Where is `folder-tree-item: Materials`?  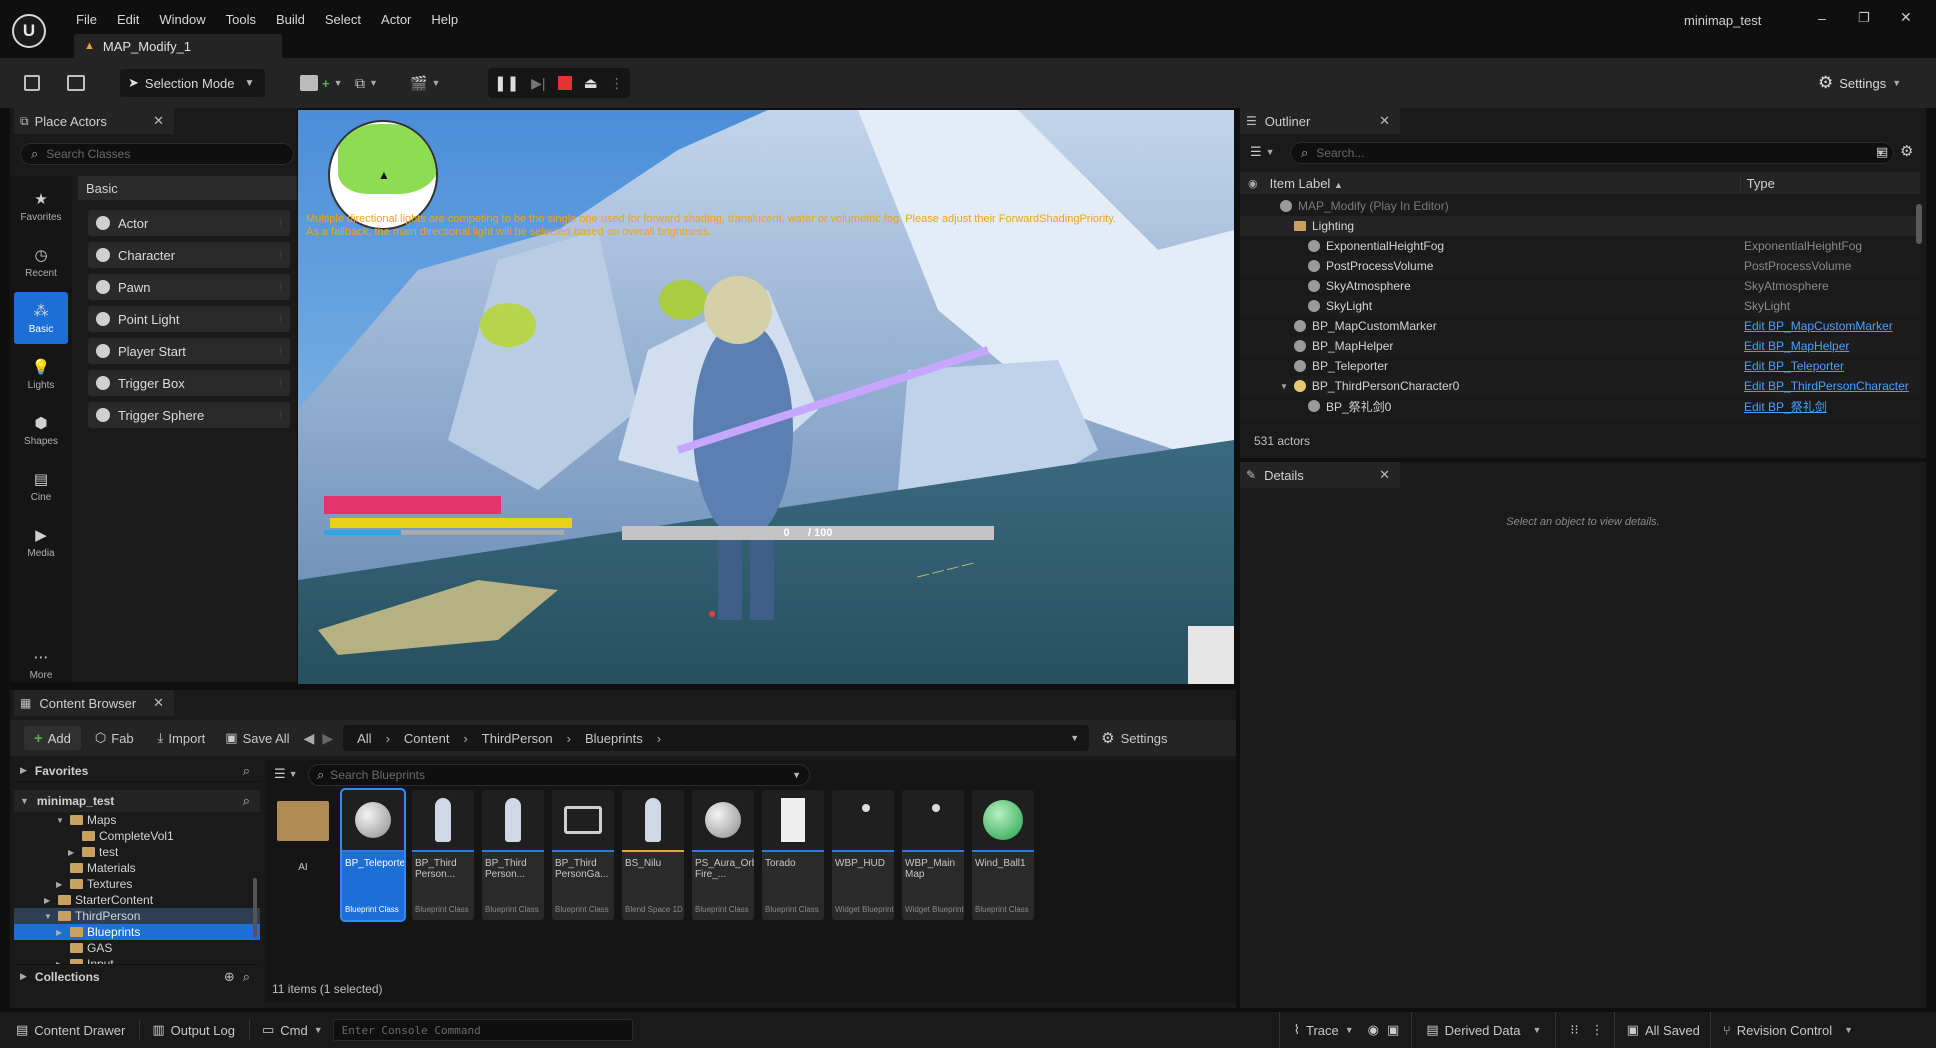
folder-tree-item: Materials is located at coordinates (137, 868).